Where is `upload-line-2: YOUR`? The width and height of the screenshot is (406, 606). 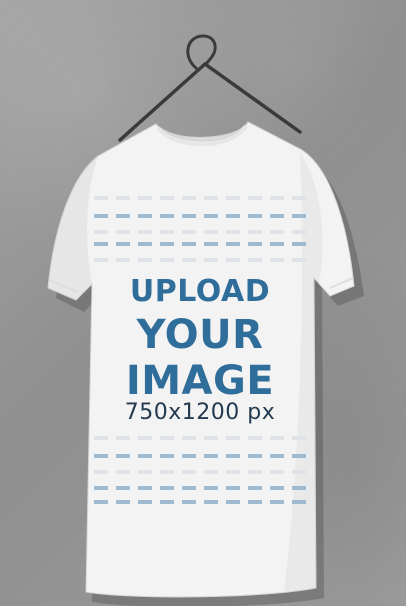 upload-line-2: YOUR is located at coordinates (200, 335).